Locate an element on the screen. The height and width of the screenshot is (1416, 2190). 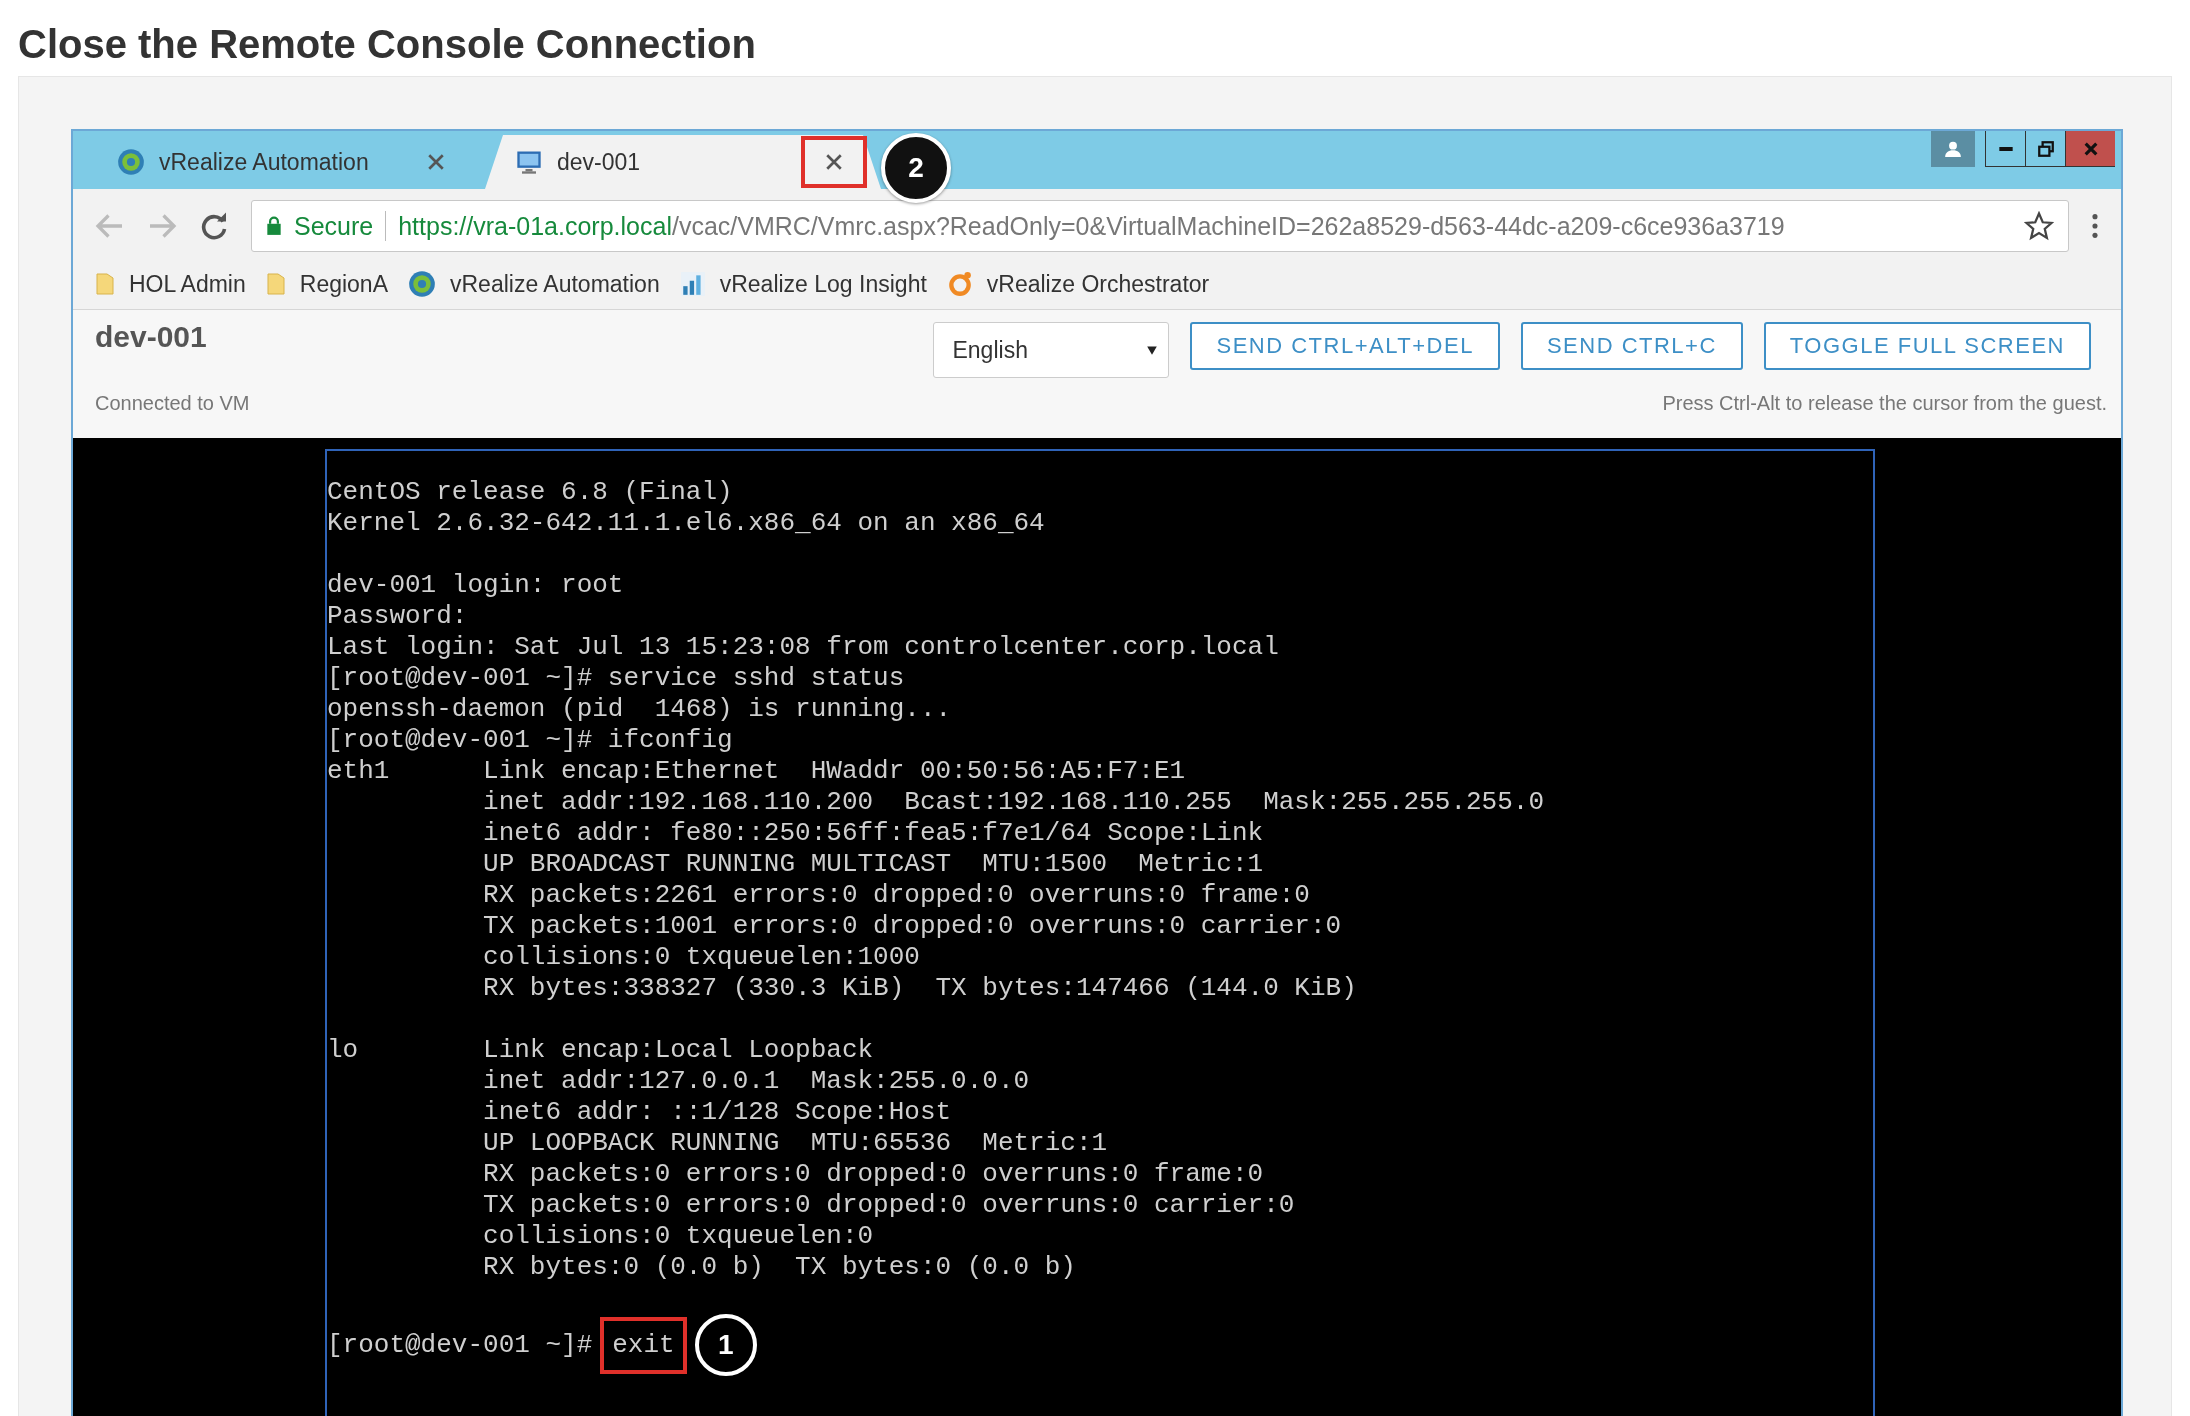
tab-close-button is located at coordinates (834, 162).